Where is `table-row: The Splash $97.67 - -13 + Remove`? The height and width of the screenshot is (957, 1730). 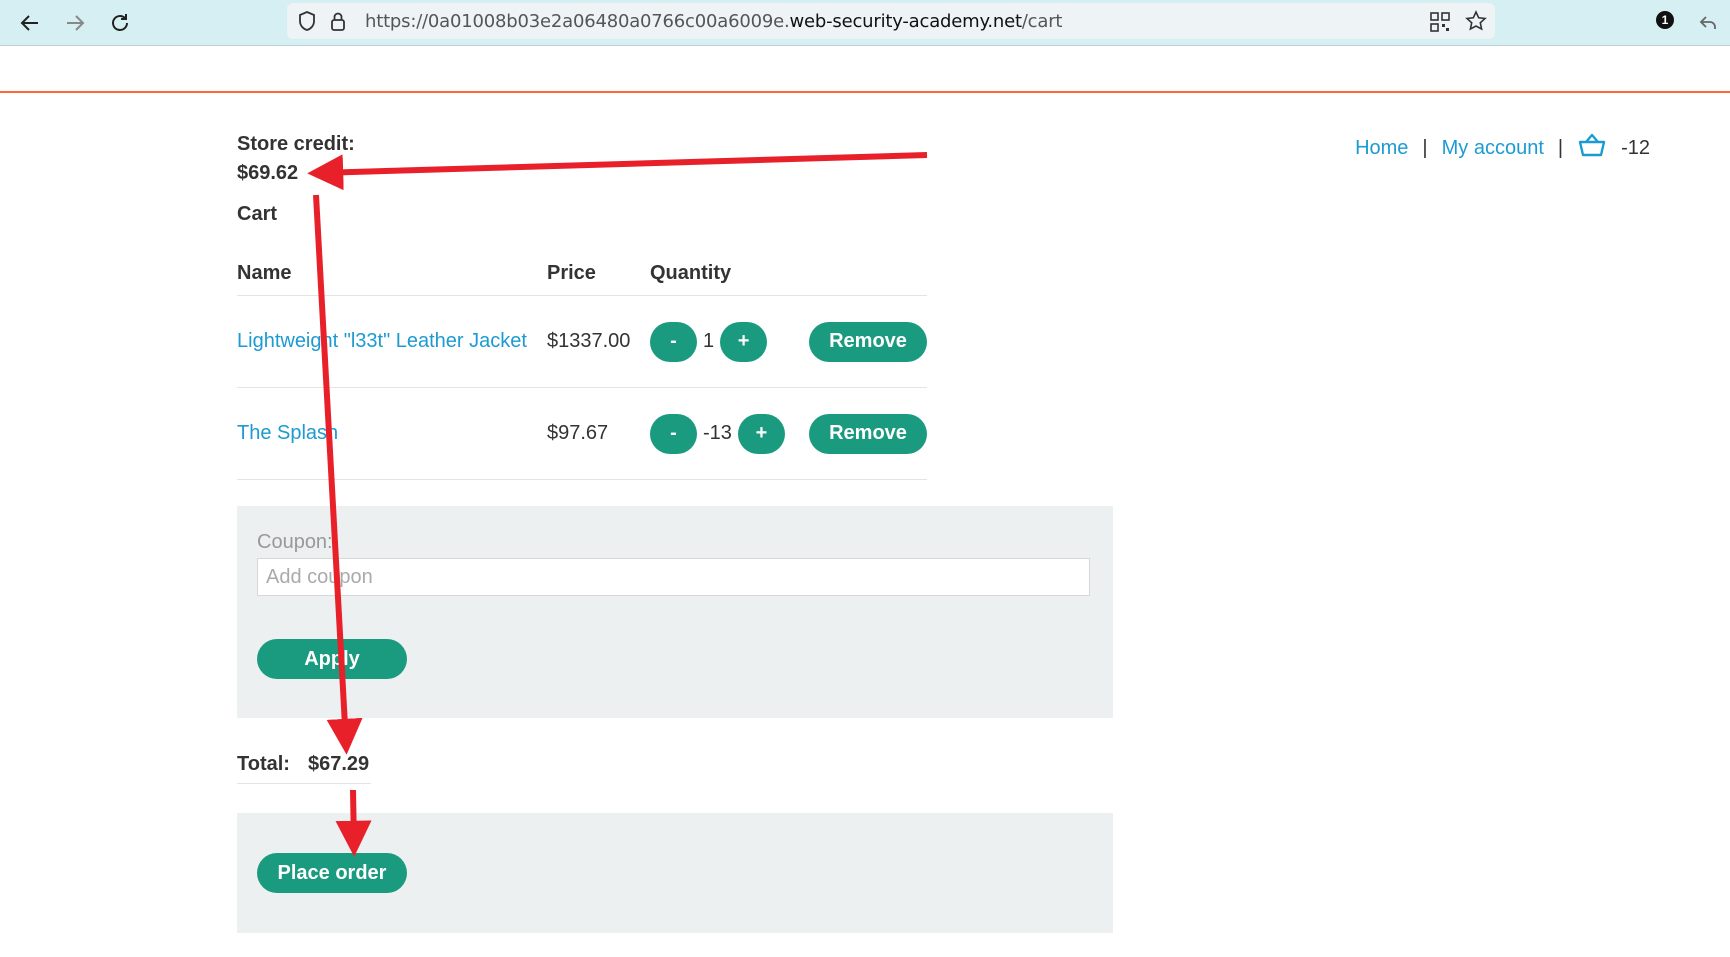 table-row: The Splash $97.67 - -13 + Remove is located at coordinates (582, 433).